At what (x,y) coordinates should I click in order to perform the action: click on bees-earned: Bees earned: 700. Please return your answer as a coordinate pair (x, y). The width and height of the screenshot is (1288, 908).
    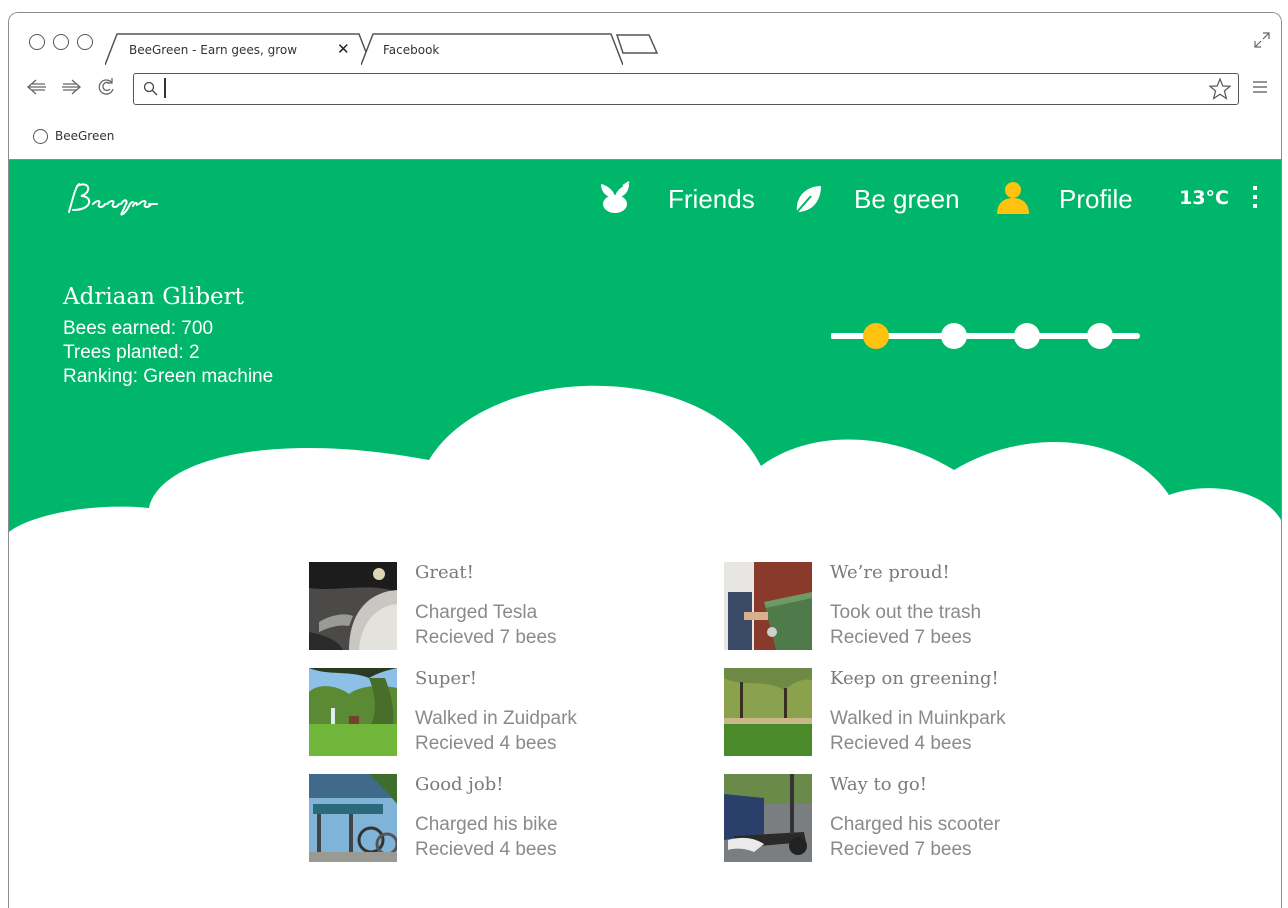
    Looking at the image, I should click on (138, 328).